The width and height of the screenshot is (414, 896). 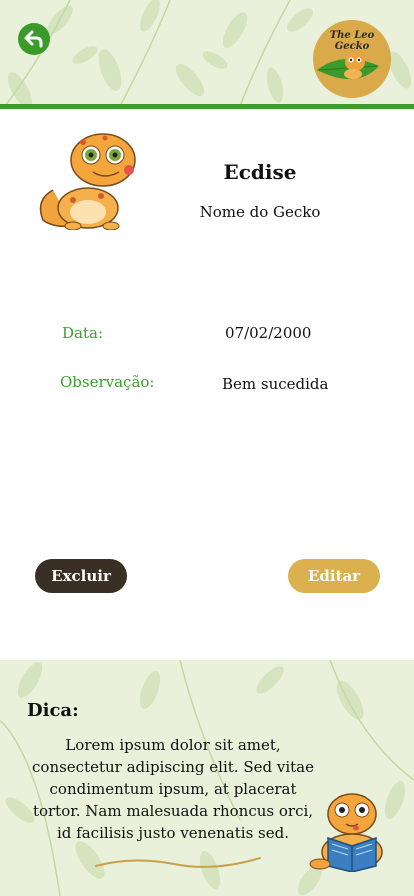 What do you see at coordinates (81, 576) in the screenshot?
I see `delete-button: Excluir` at bounding box center [81, 576].